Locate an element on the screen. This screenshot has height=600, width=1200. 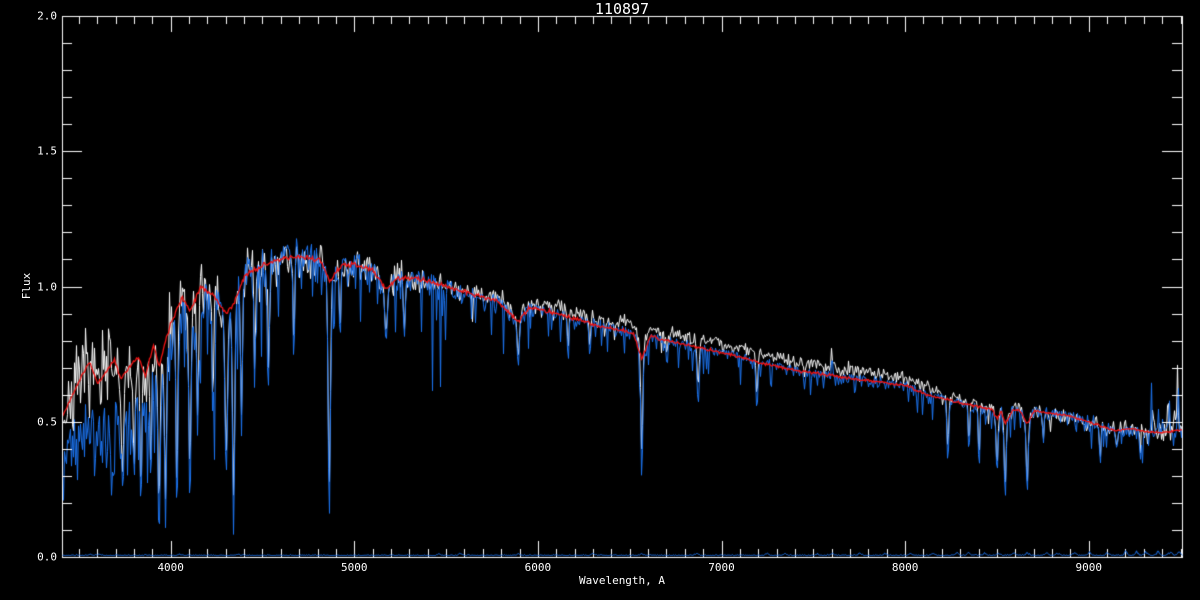
y-tick-label: 0.5 is located at coordinates (47, 422).